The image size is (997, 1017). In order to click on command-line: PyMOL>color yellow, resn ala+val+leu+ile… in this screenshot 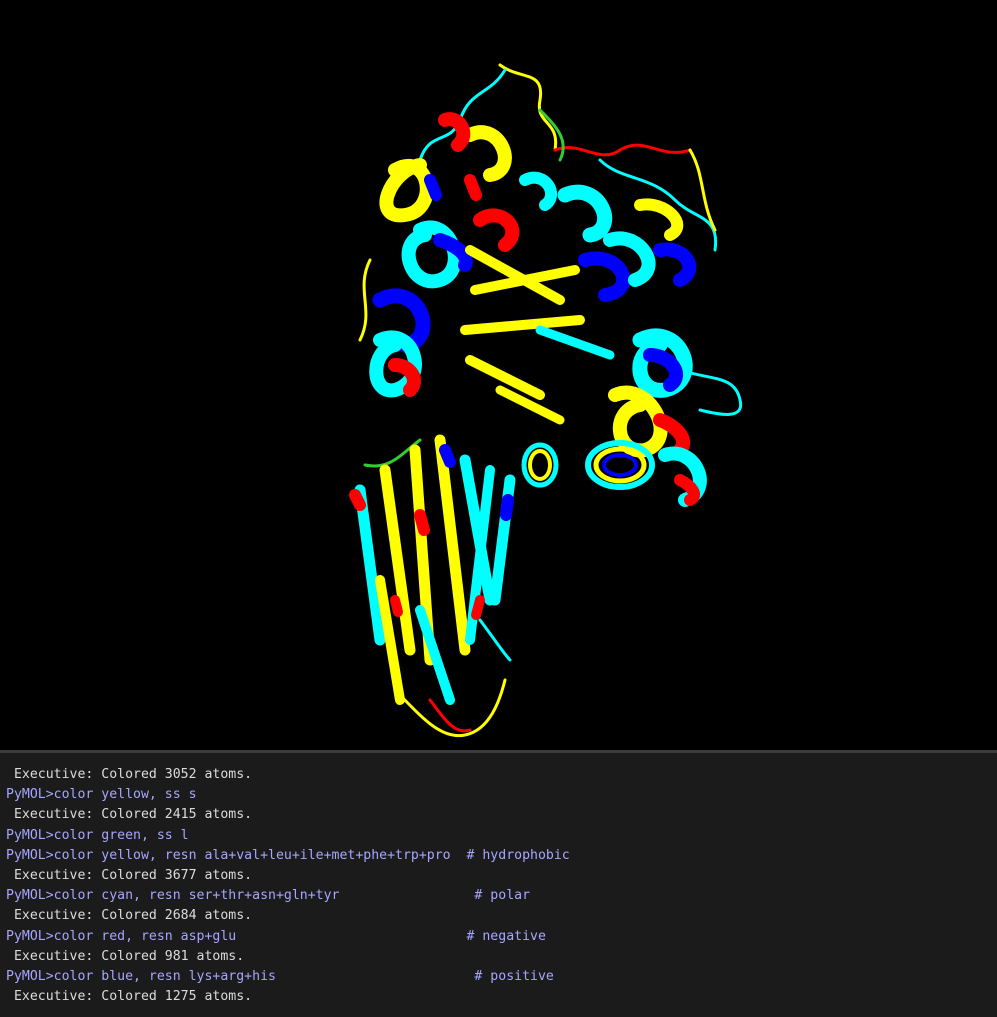, I will do `click(288, 855)`.